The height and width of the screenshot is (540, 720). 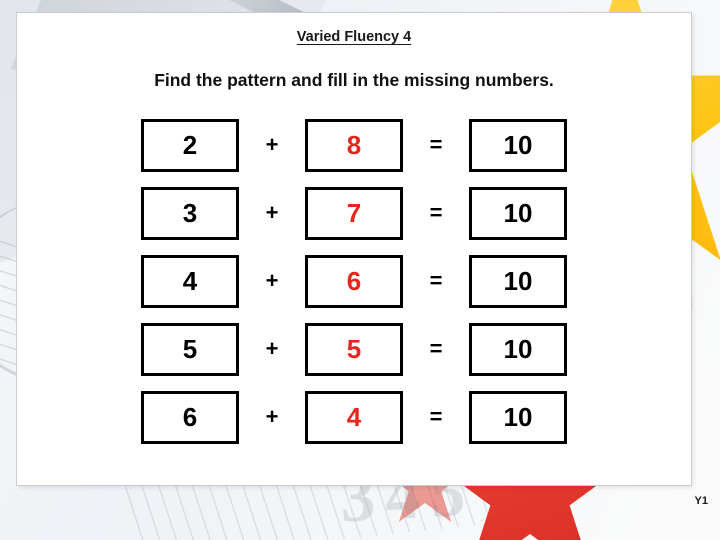 I want to click on missing-number-box: 5, so click(x=354, y=349).